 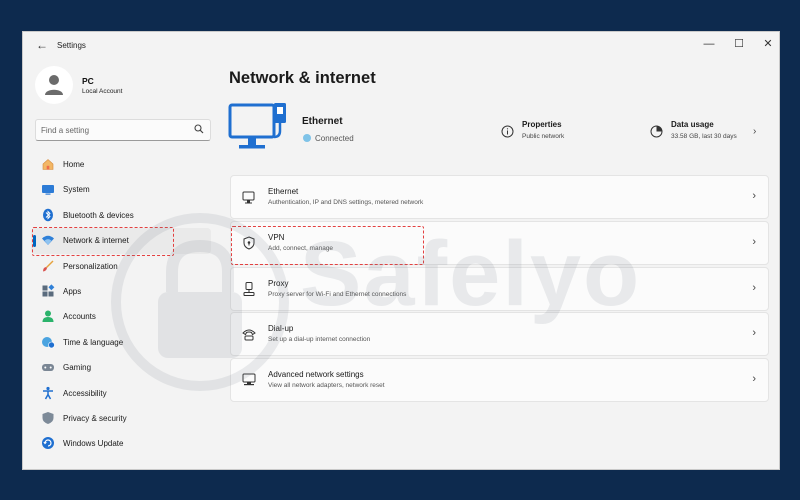 I want to click on sidebar-item-privacy-security: Privacy & security, so click(x=121, y=418).